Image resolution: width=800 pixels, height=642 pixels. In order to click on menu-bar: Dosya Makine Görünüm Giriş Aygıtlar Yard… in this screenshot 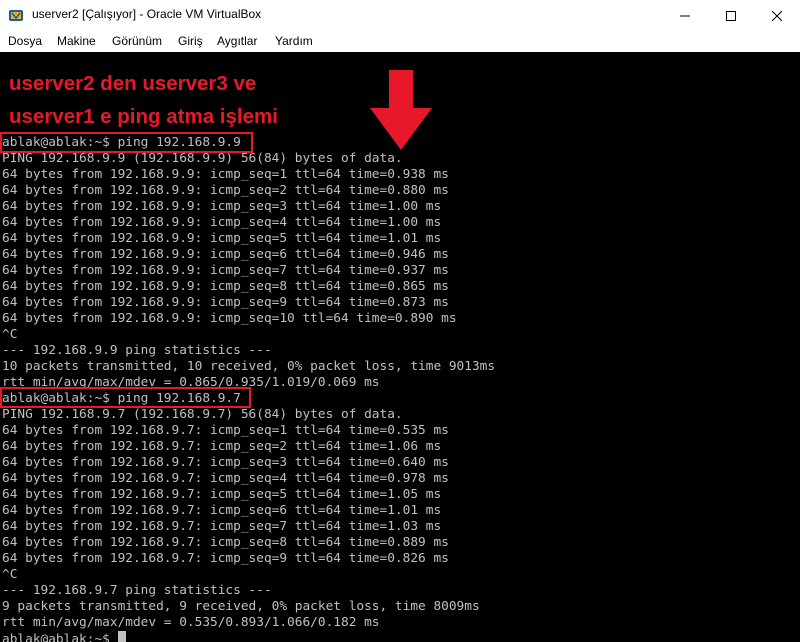, I will do `click(400, 41)`.